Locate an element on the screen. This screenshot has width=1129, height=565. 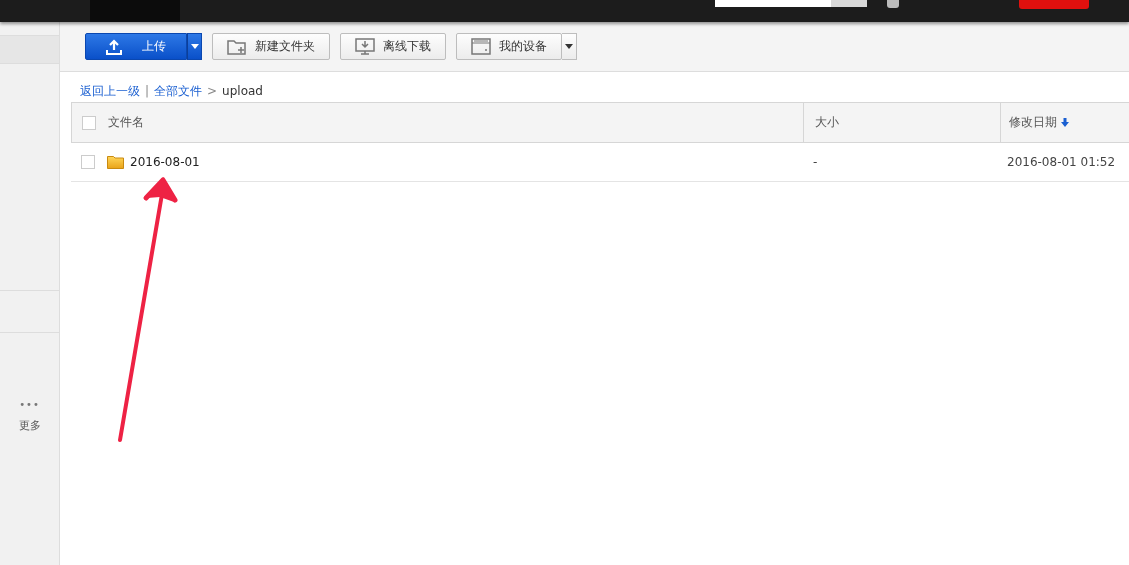
sidebar-label: 更多 is located at coordinates (29, 425).